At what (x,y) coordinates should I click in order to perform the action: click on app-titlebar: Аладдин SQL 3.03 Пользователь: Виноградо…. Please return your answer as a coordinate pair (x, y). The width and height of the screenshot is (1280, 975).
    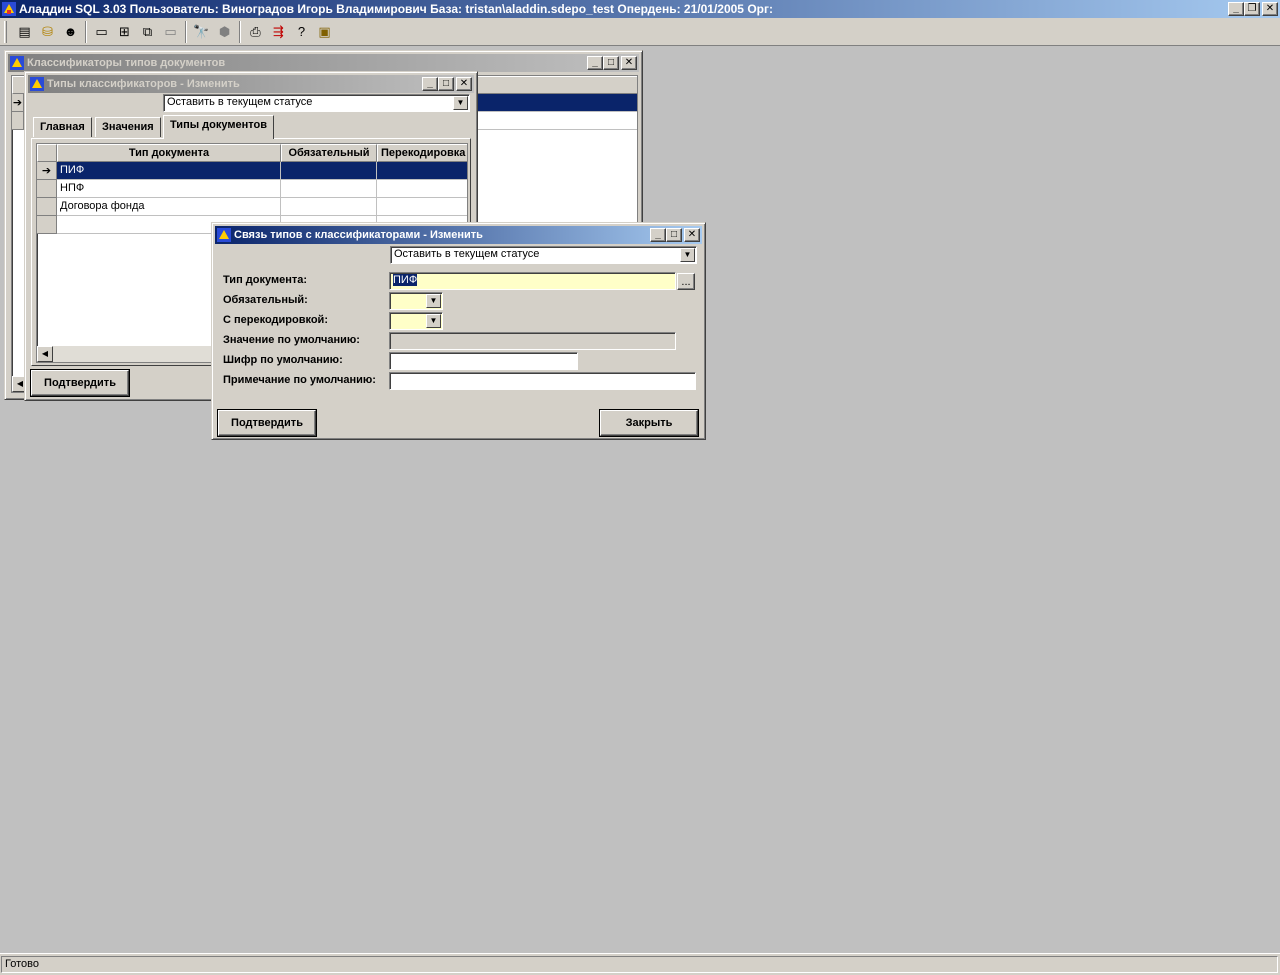
    Looking at the image, I should click on (640, 9).